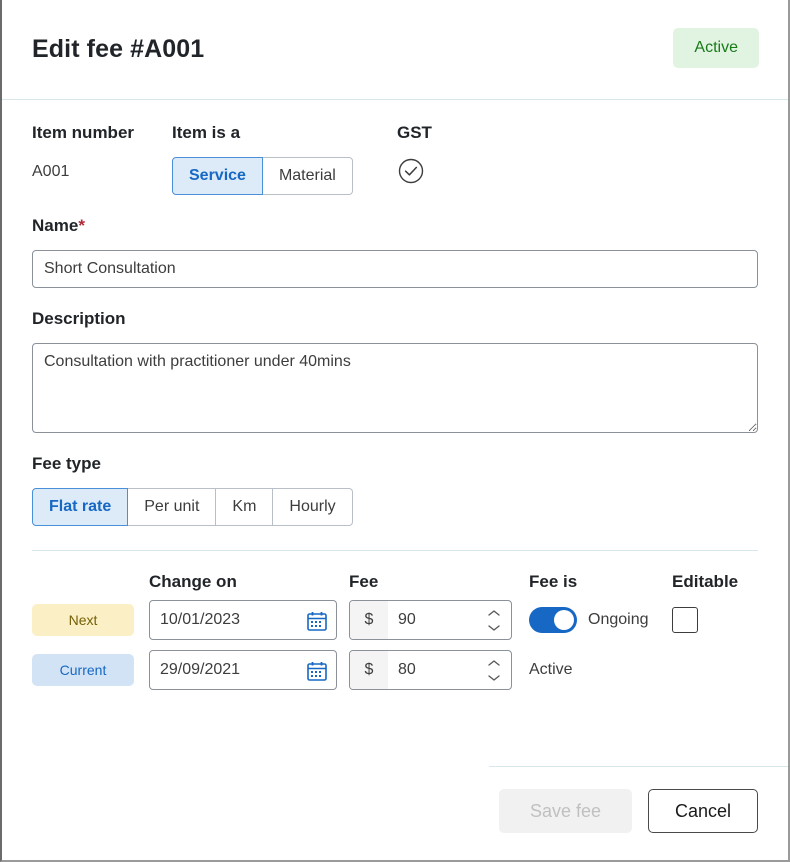  What do you see at coordinates (83, 620) in the screenshot?
I see `row-tag-next: Next` at bounding box center [83, 620].